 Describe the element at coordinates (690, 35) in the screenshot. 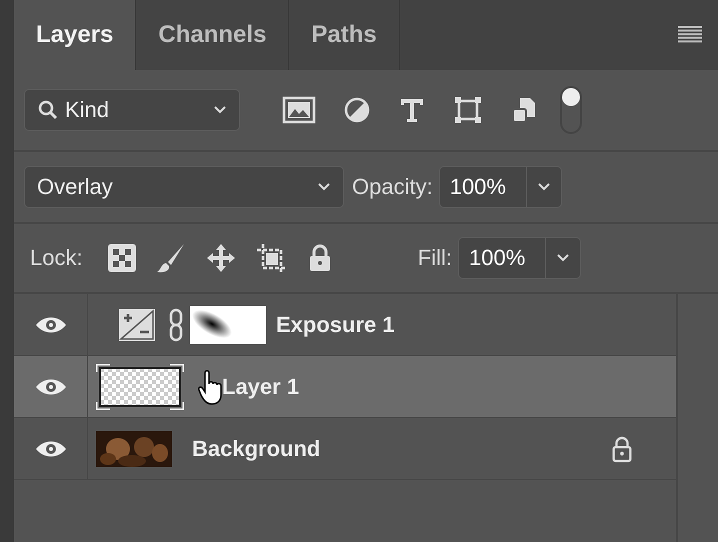

I see `menu-icon` at that location.